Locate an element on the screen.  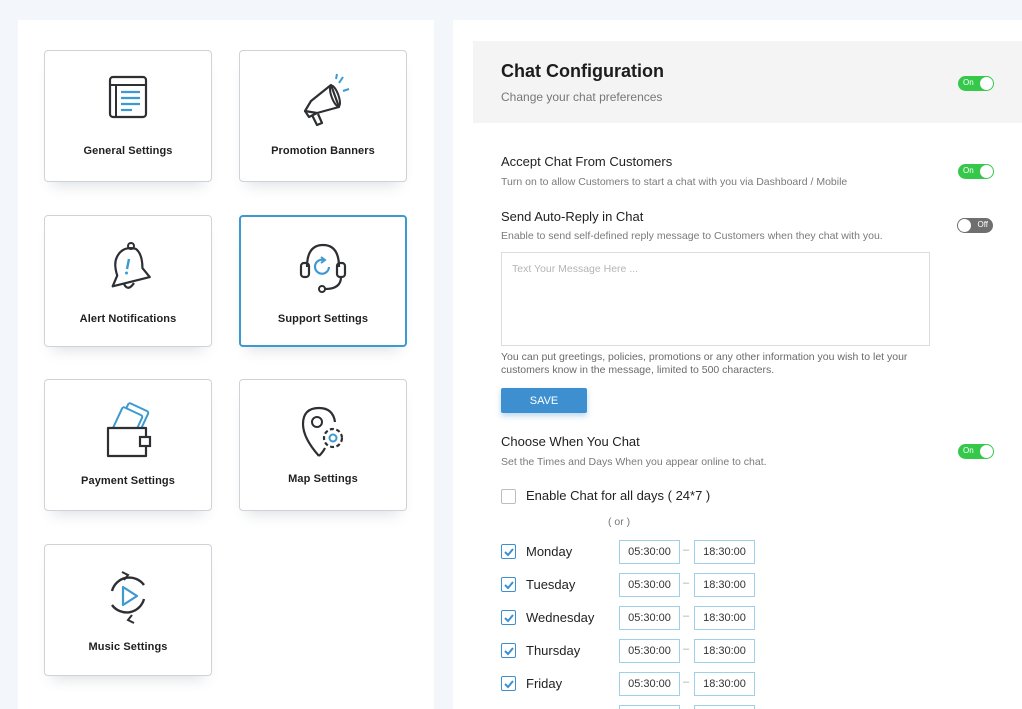
auto-reply-toggle: Off is located at coordinates (975, 225).